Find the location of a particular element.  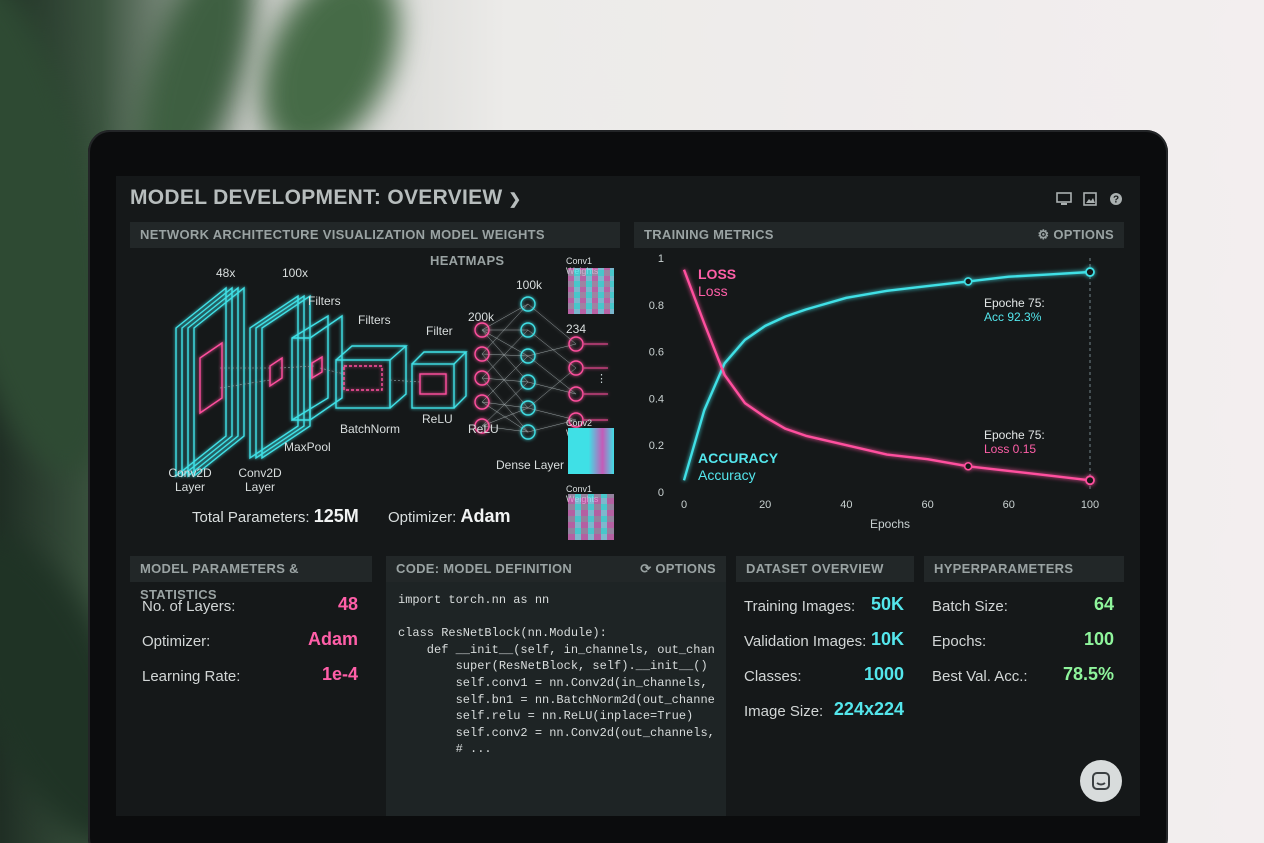

training-metrics-header: TRAINING METRICS ⚙ OPTIONS is located at coordinates (879, 235).